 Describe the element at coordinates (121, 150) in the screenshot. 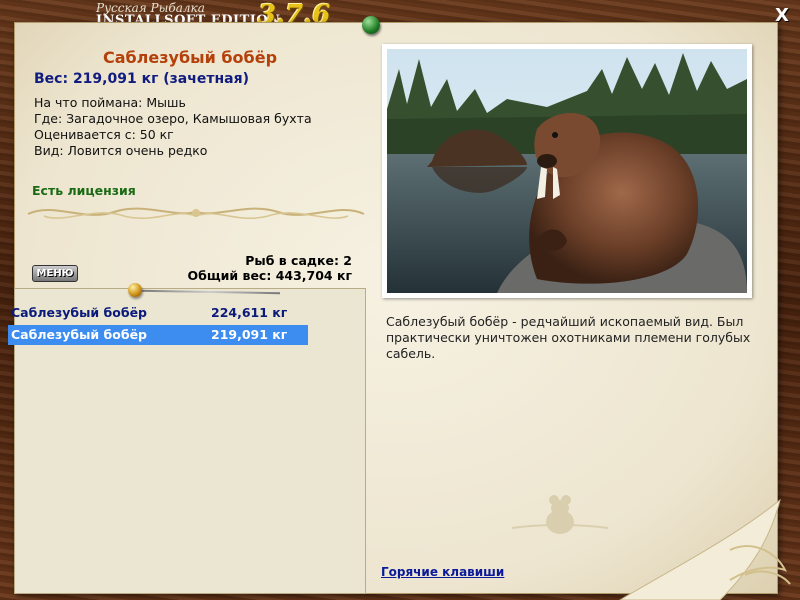

I see `info-rarity: Вид: Ловится очень редко` at that location.